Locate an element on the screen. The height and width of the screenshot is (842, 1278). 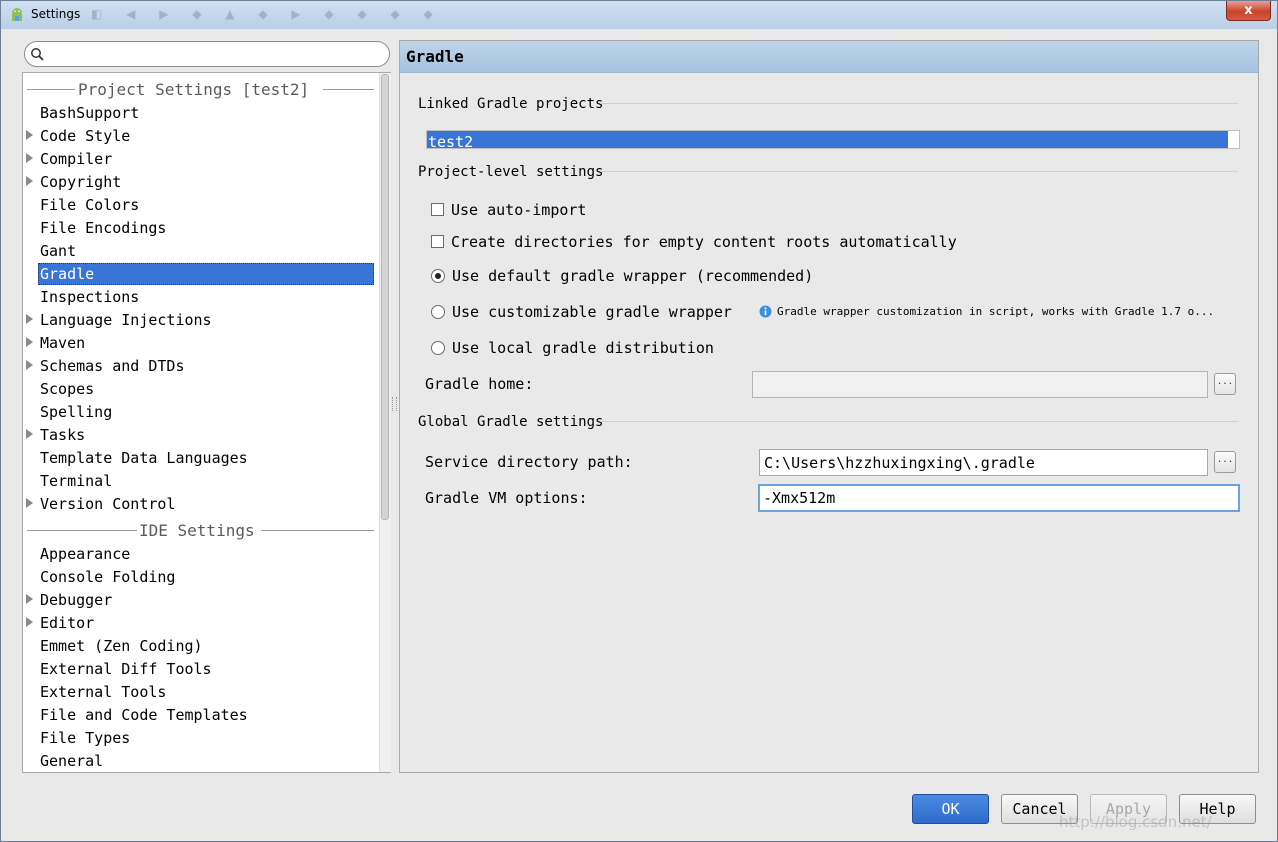
tree-item-compiler: Compiler is located at coordinates (200, 159).